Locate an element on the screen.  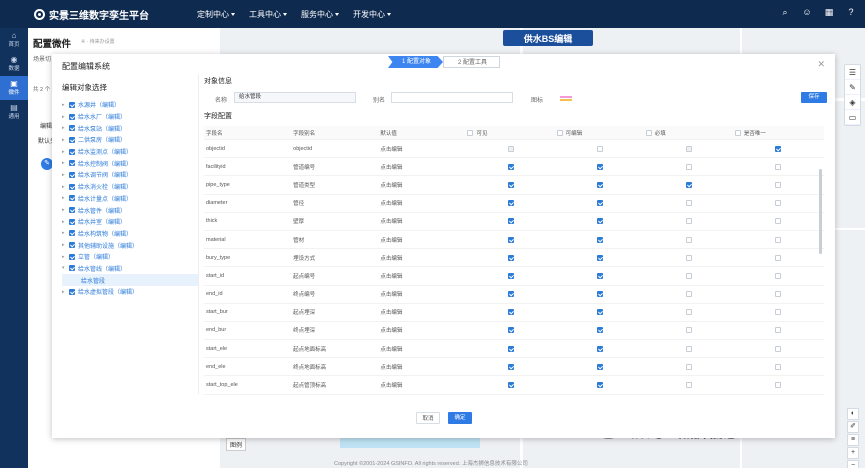
measure-icon: ≡ is located at coordinates (853, 440).